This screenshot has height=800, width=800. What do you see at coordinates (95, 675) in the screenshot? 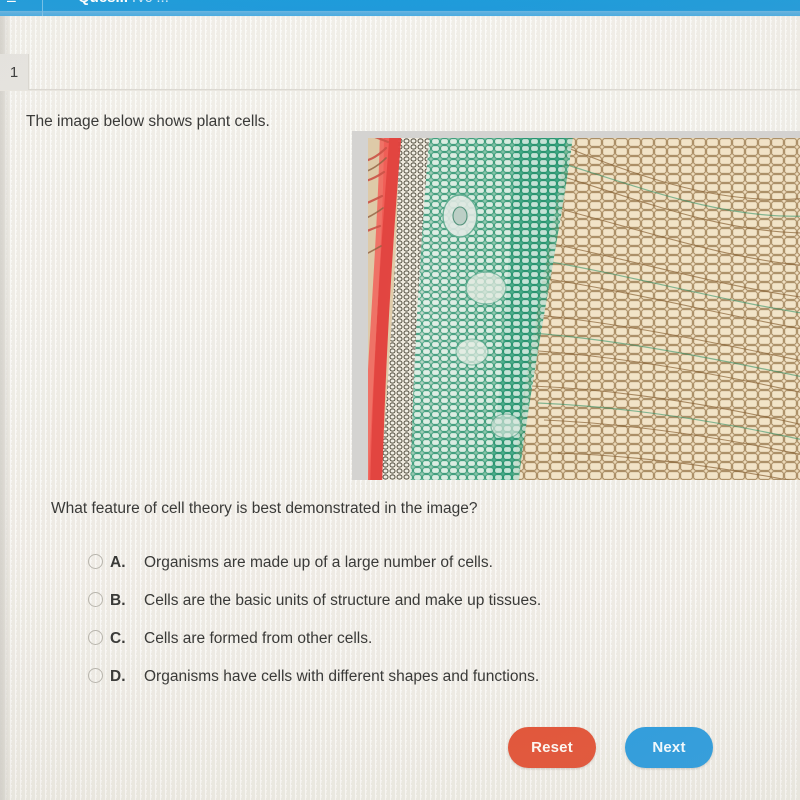
I see `radio-button-d` at bounding box center [95, 675].